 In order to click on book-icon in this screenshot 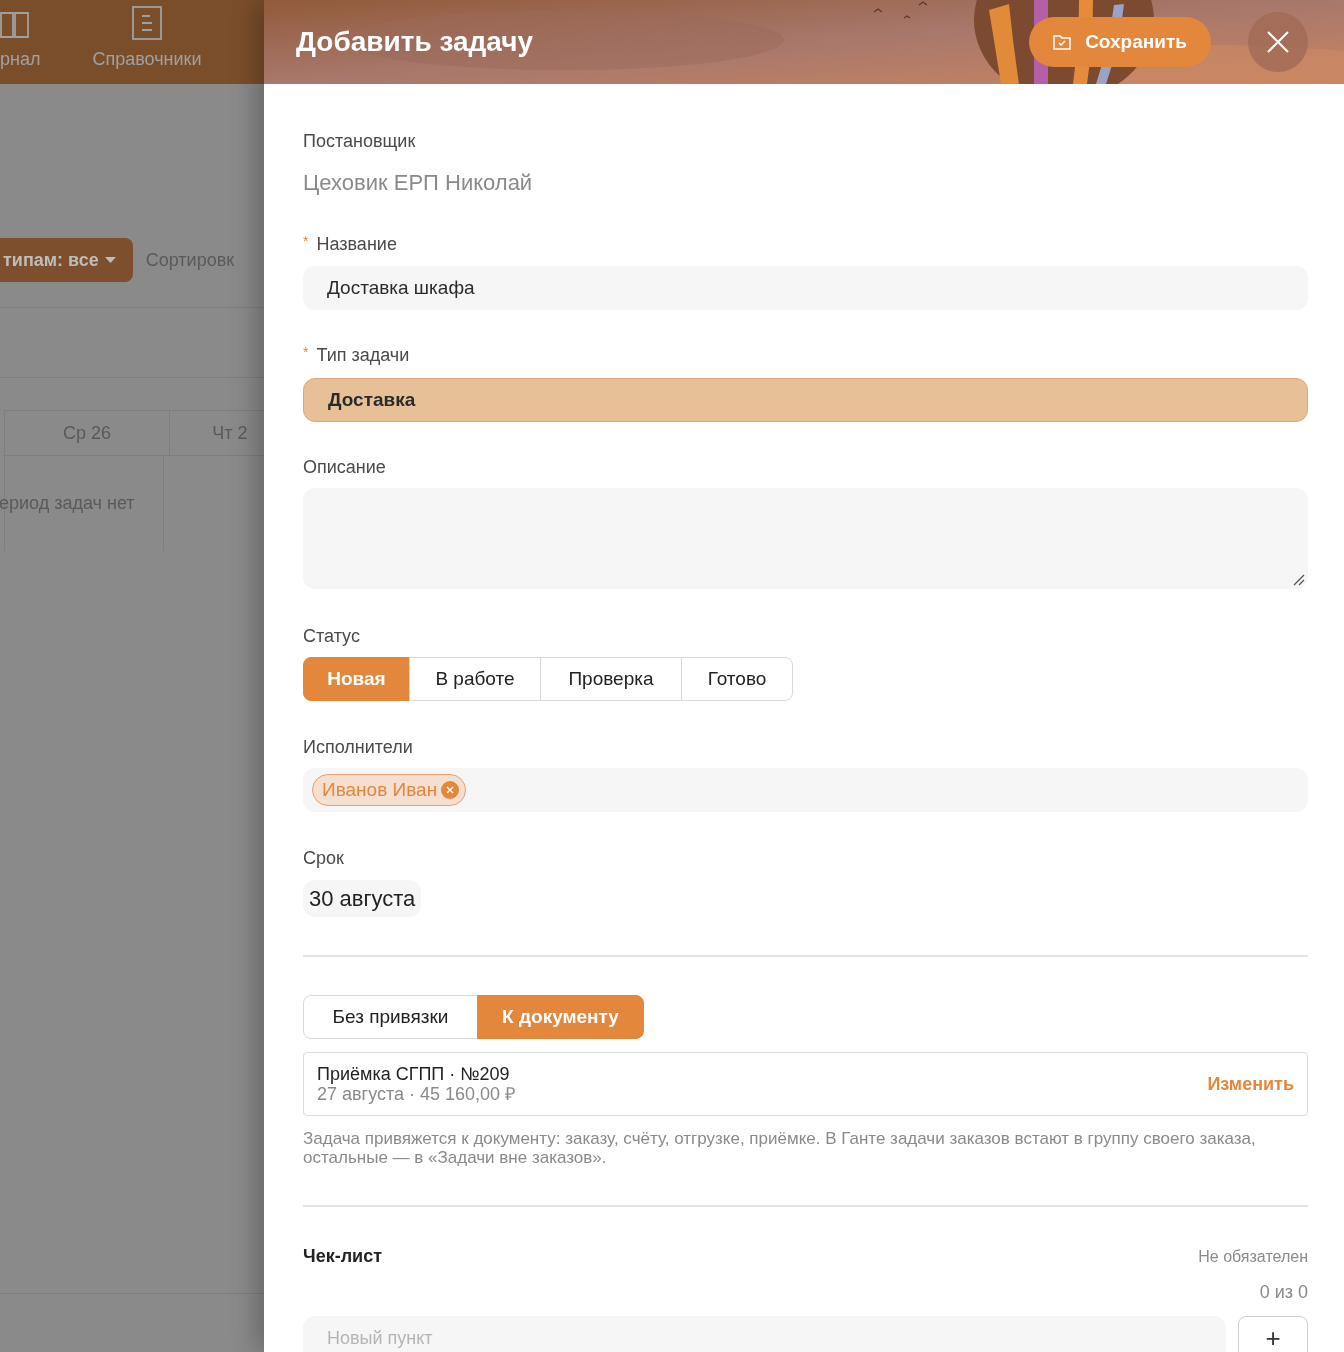, I will do `click(15, 25)`.